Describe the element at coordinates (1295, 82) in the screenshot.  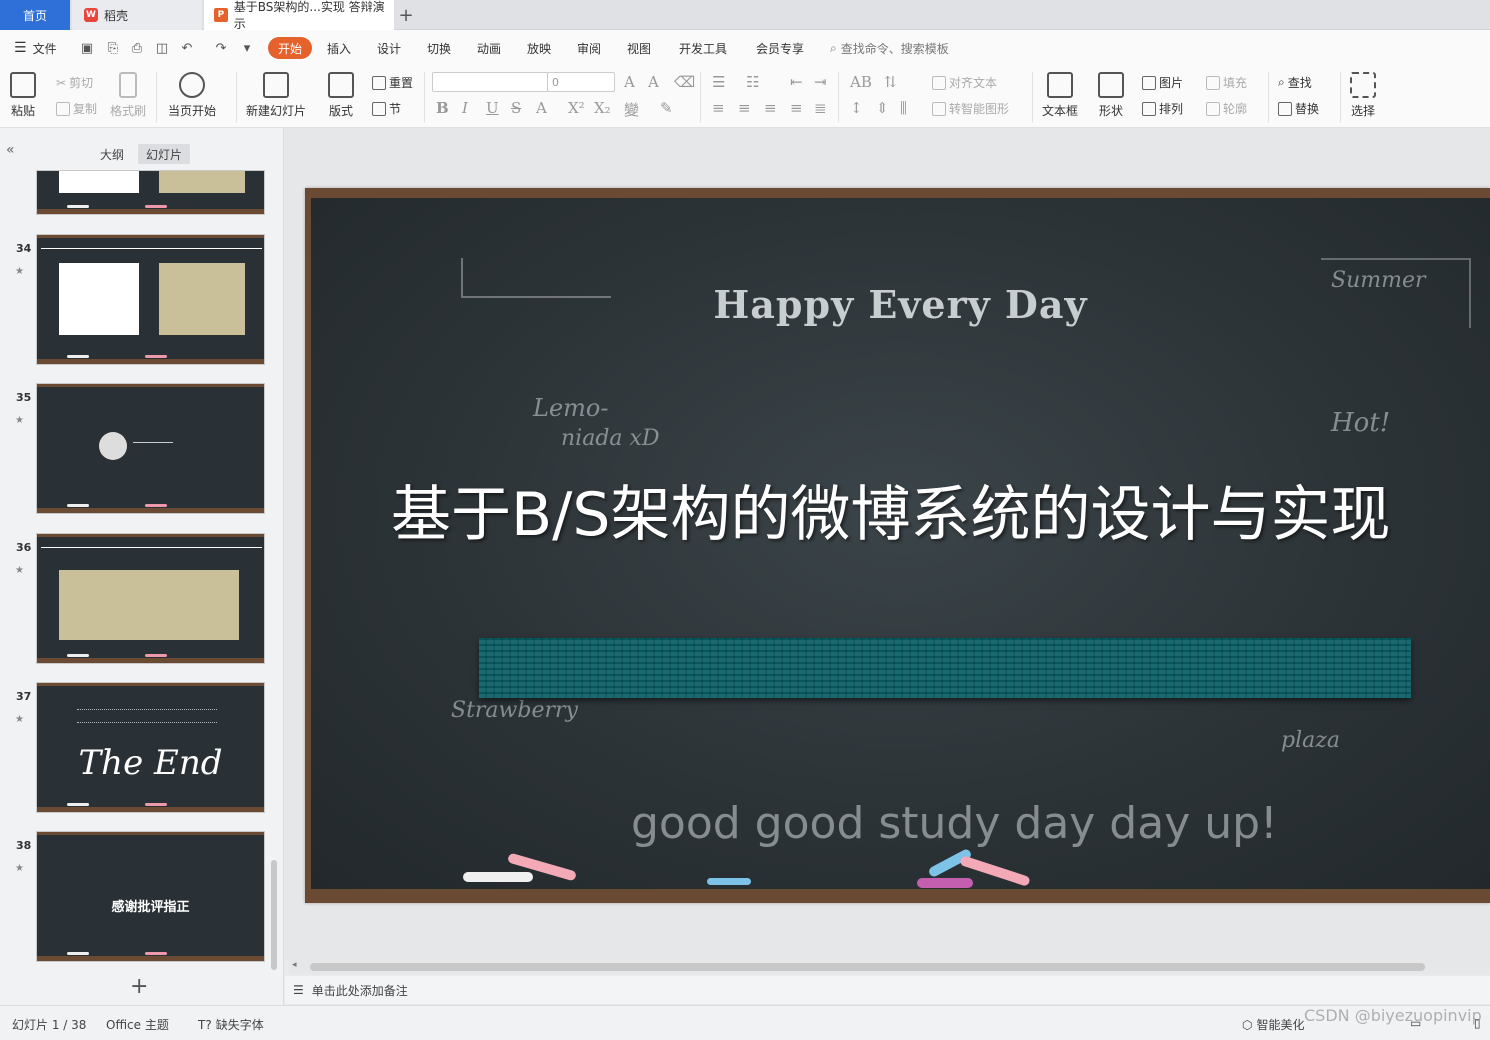
I see `find-button: ⌕ 查找` at that location.